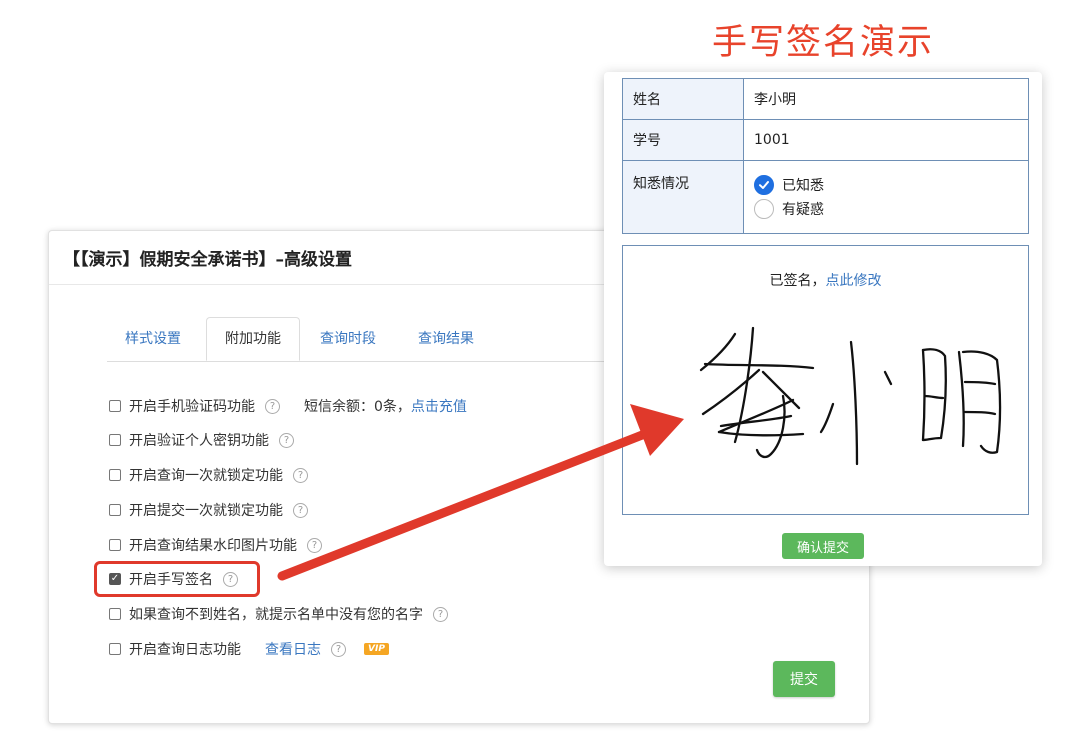 The image size is (1080, 744). I want to click on table-row: 姓名 李小明, so click(825, 99).